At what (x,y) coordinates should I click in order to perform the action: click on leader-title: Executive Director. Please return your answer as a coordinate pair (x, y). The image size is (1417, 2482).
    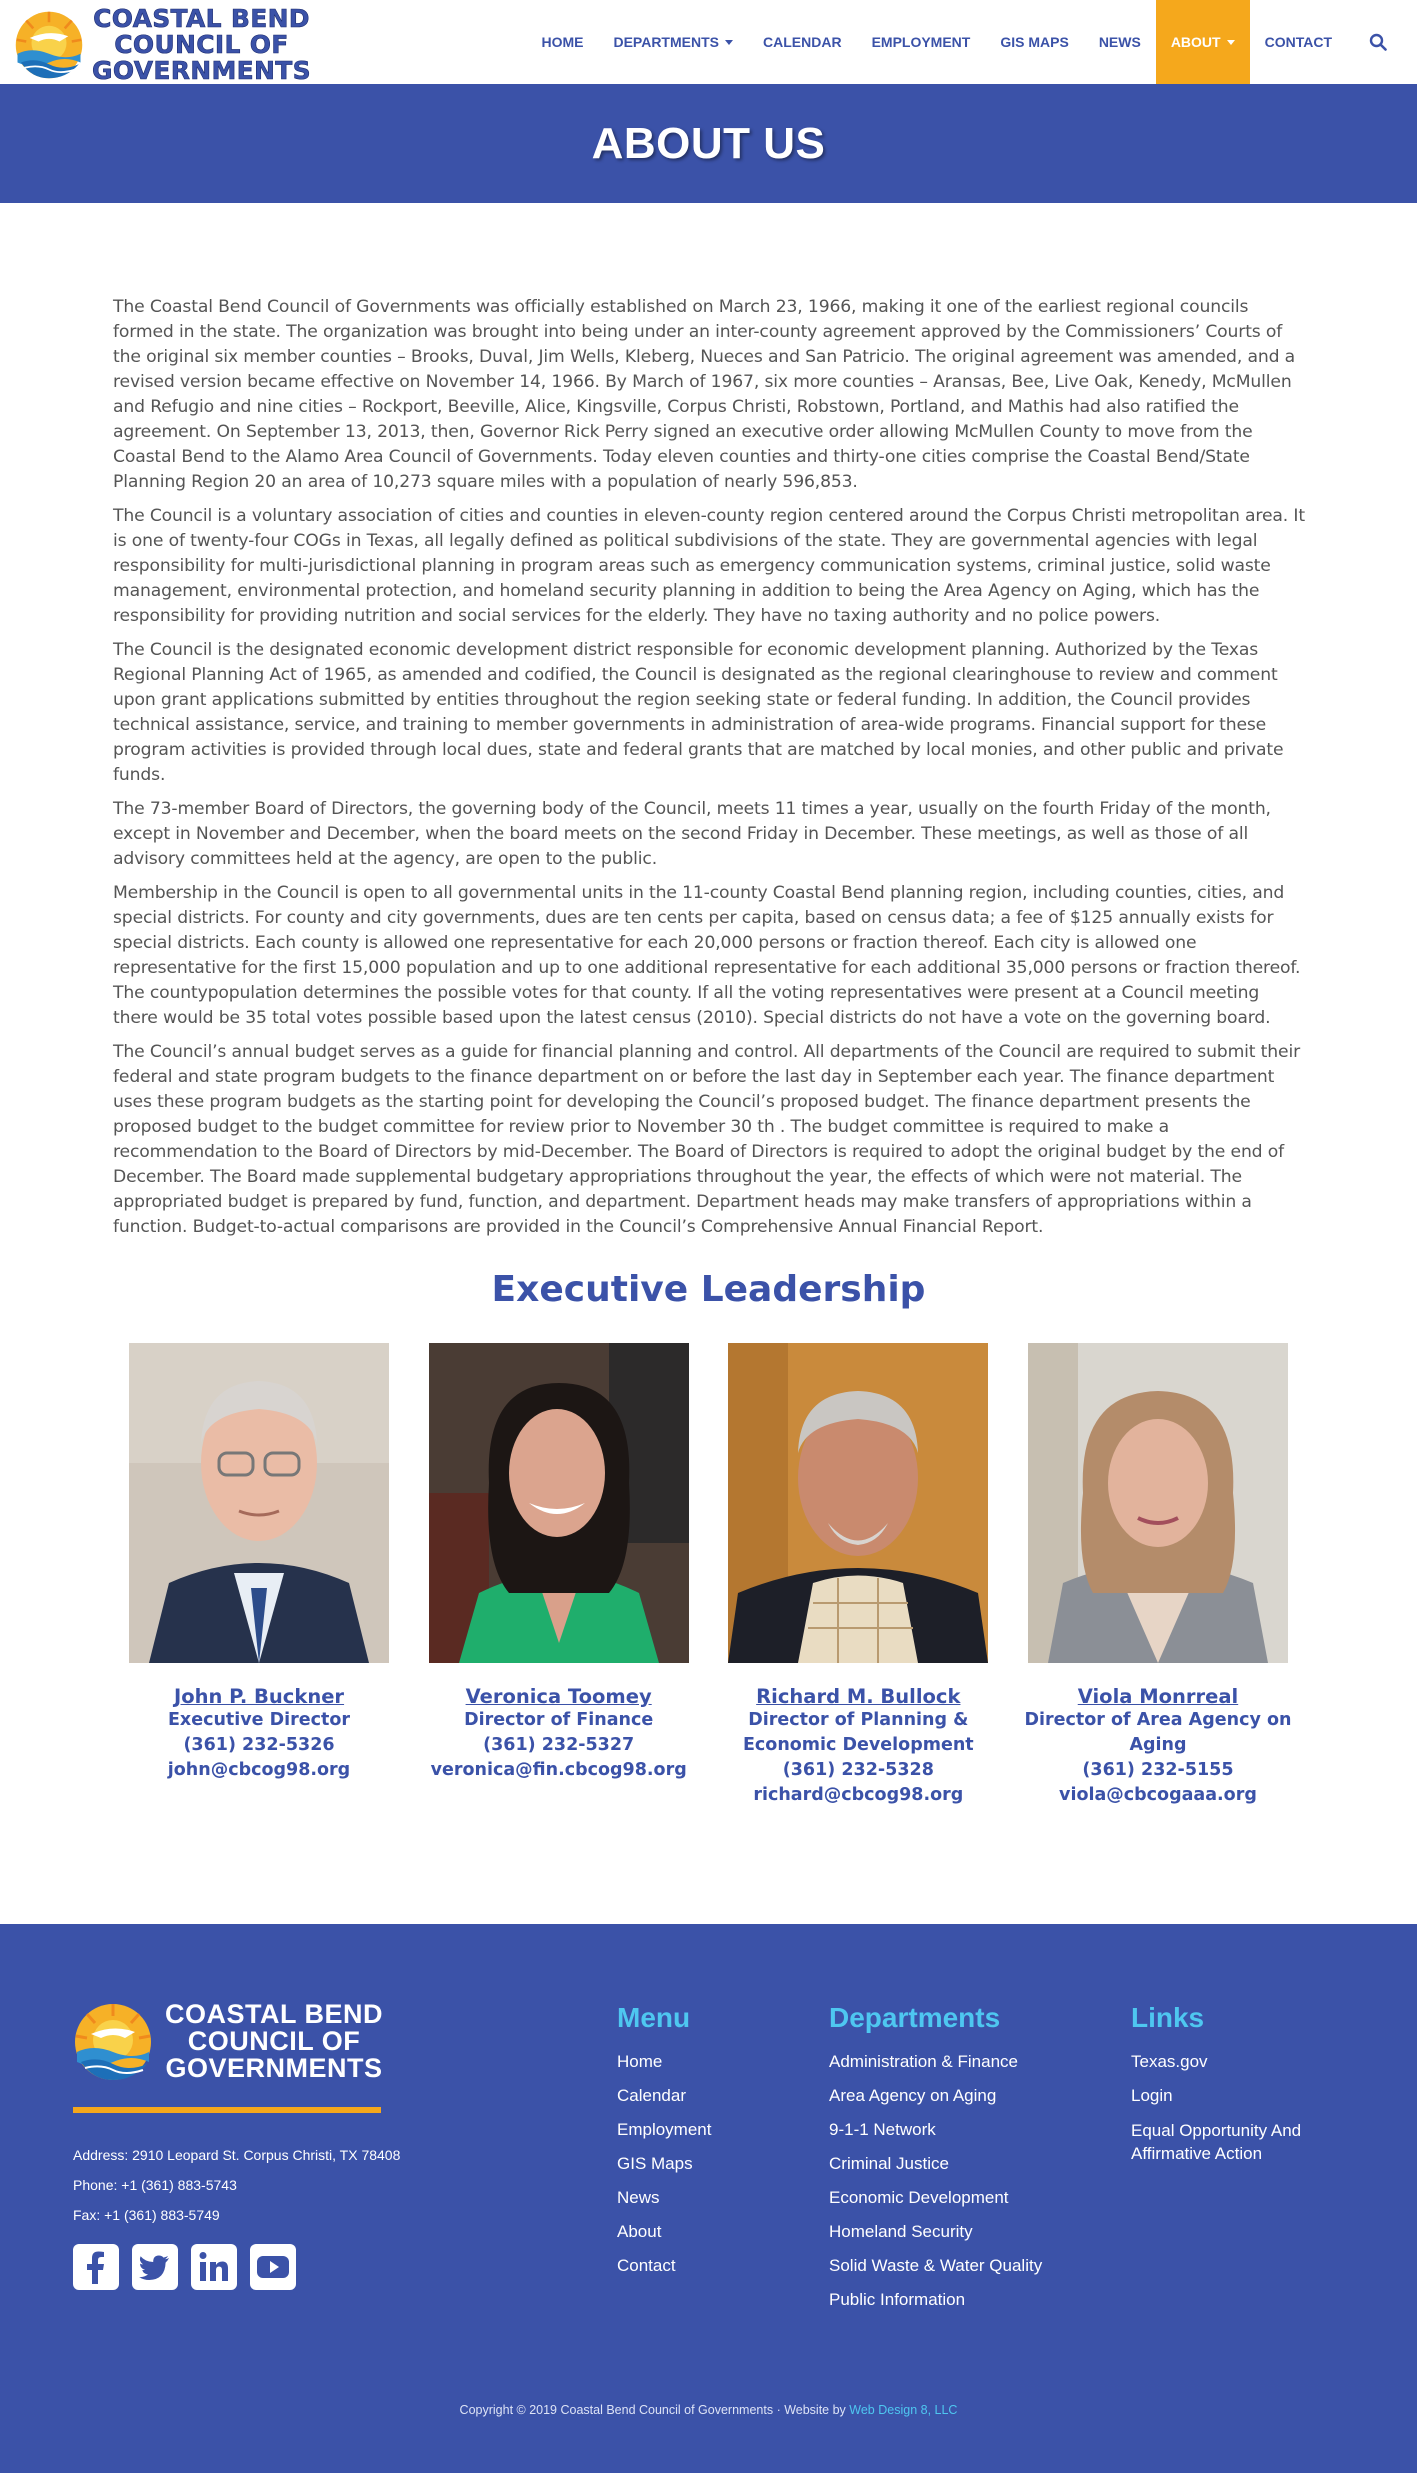
    Looking at the image, I should click on (259, 1720).